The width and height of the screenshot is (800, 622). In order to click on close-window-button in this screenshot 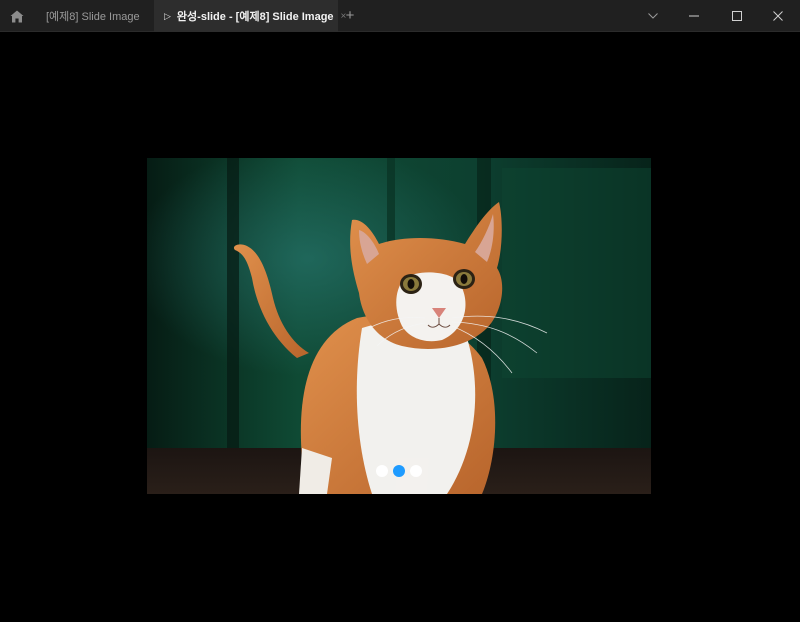, I will do `click(778, 16)`.